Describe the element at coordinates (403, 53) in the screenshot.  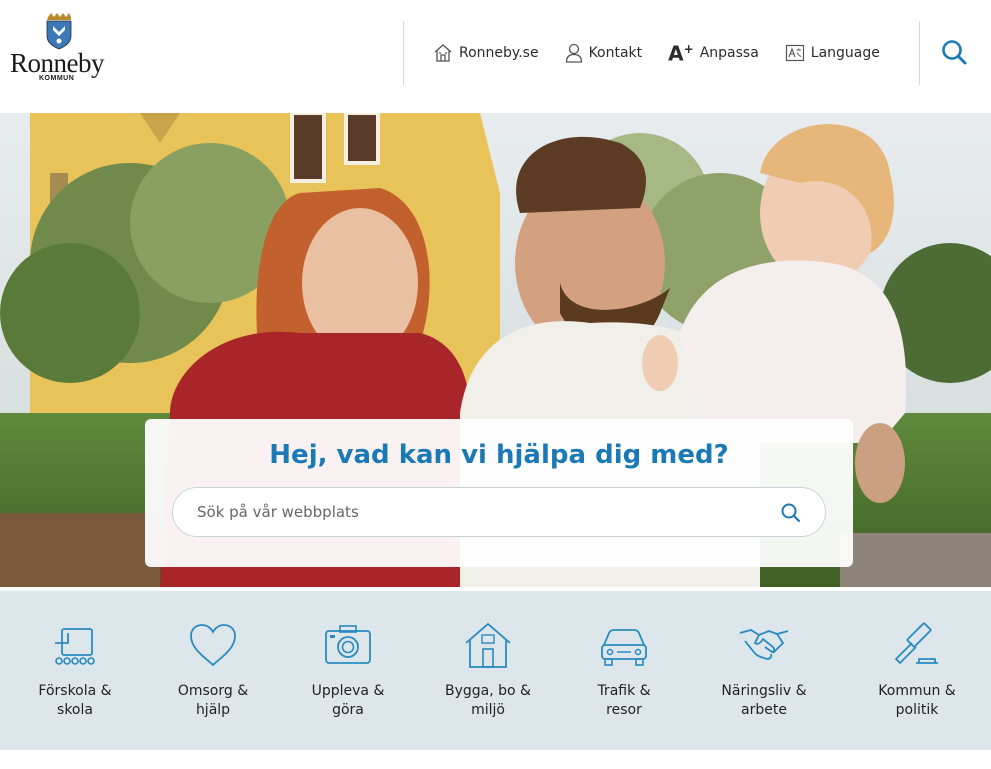
I see `header-divider` at that location.